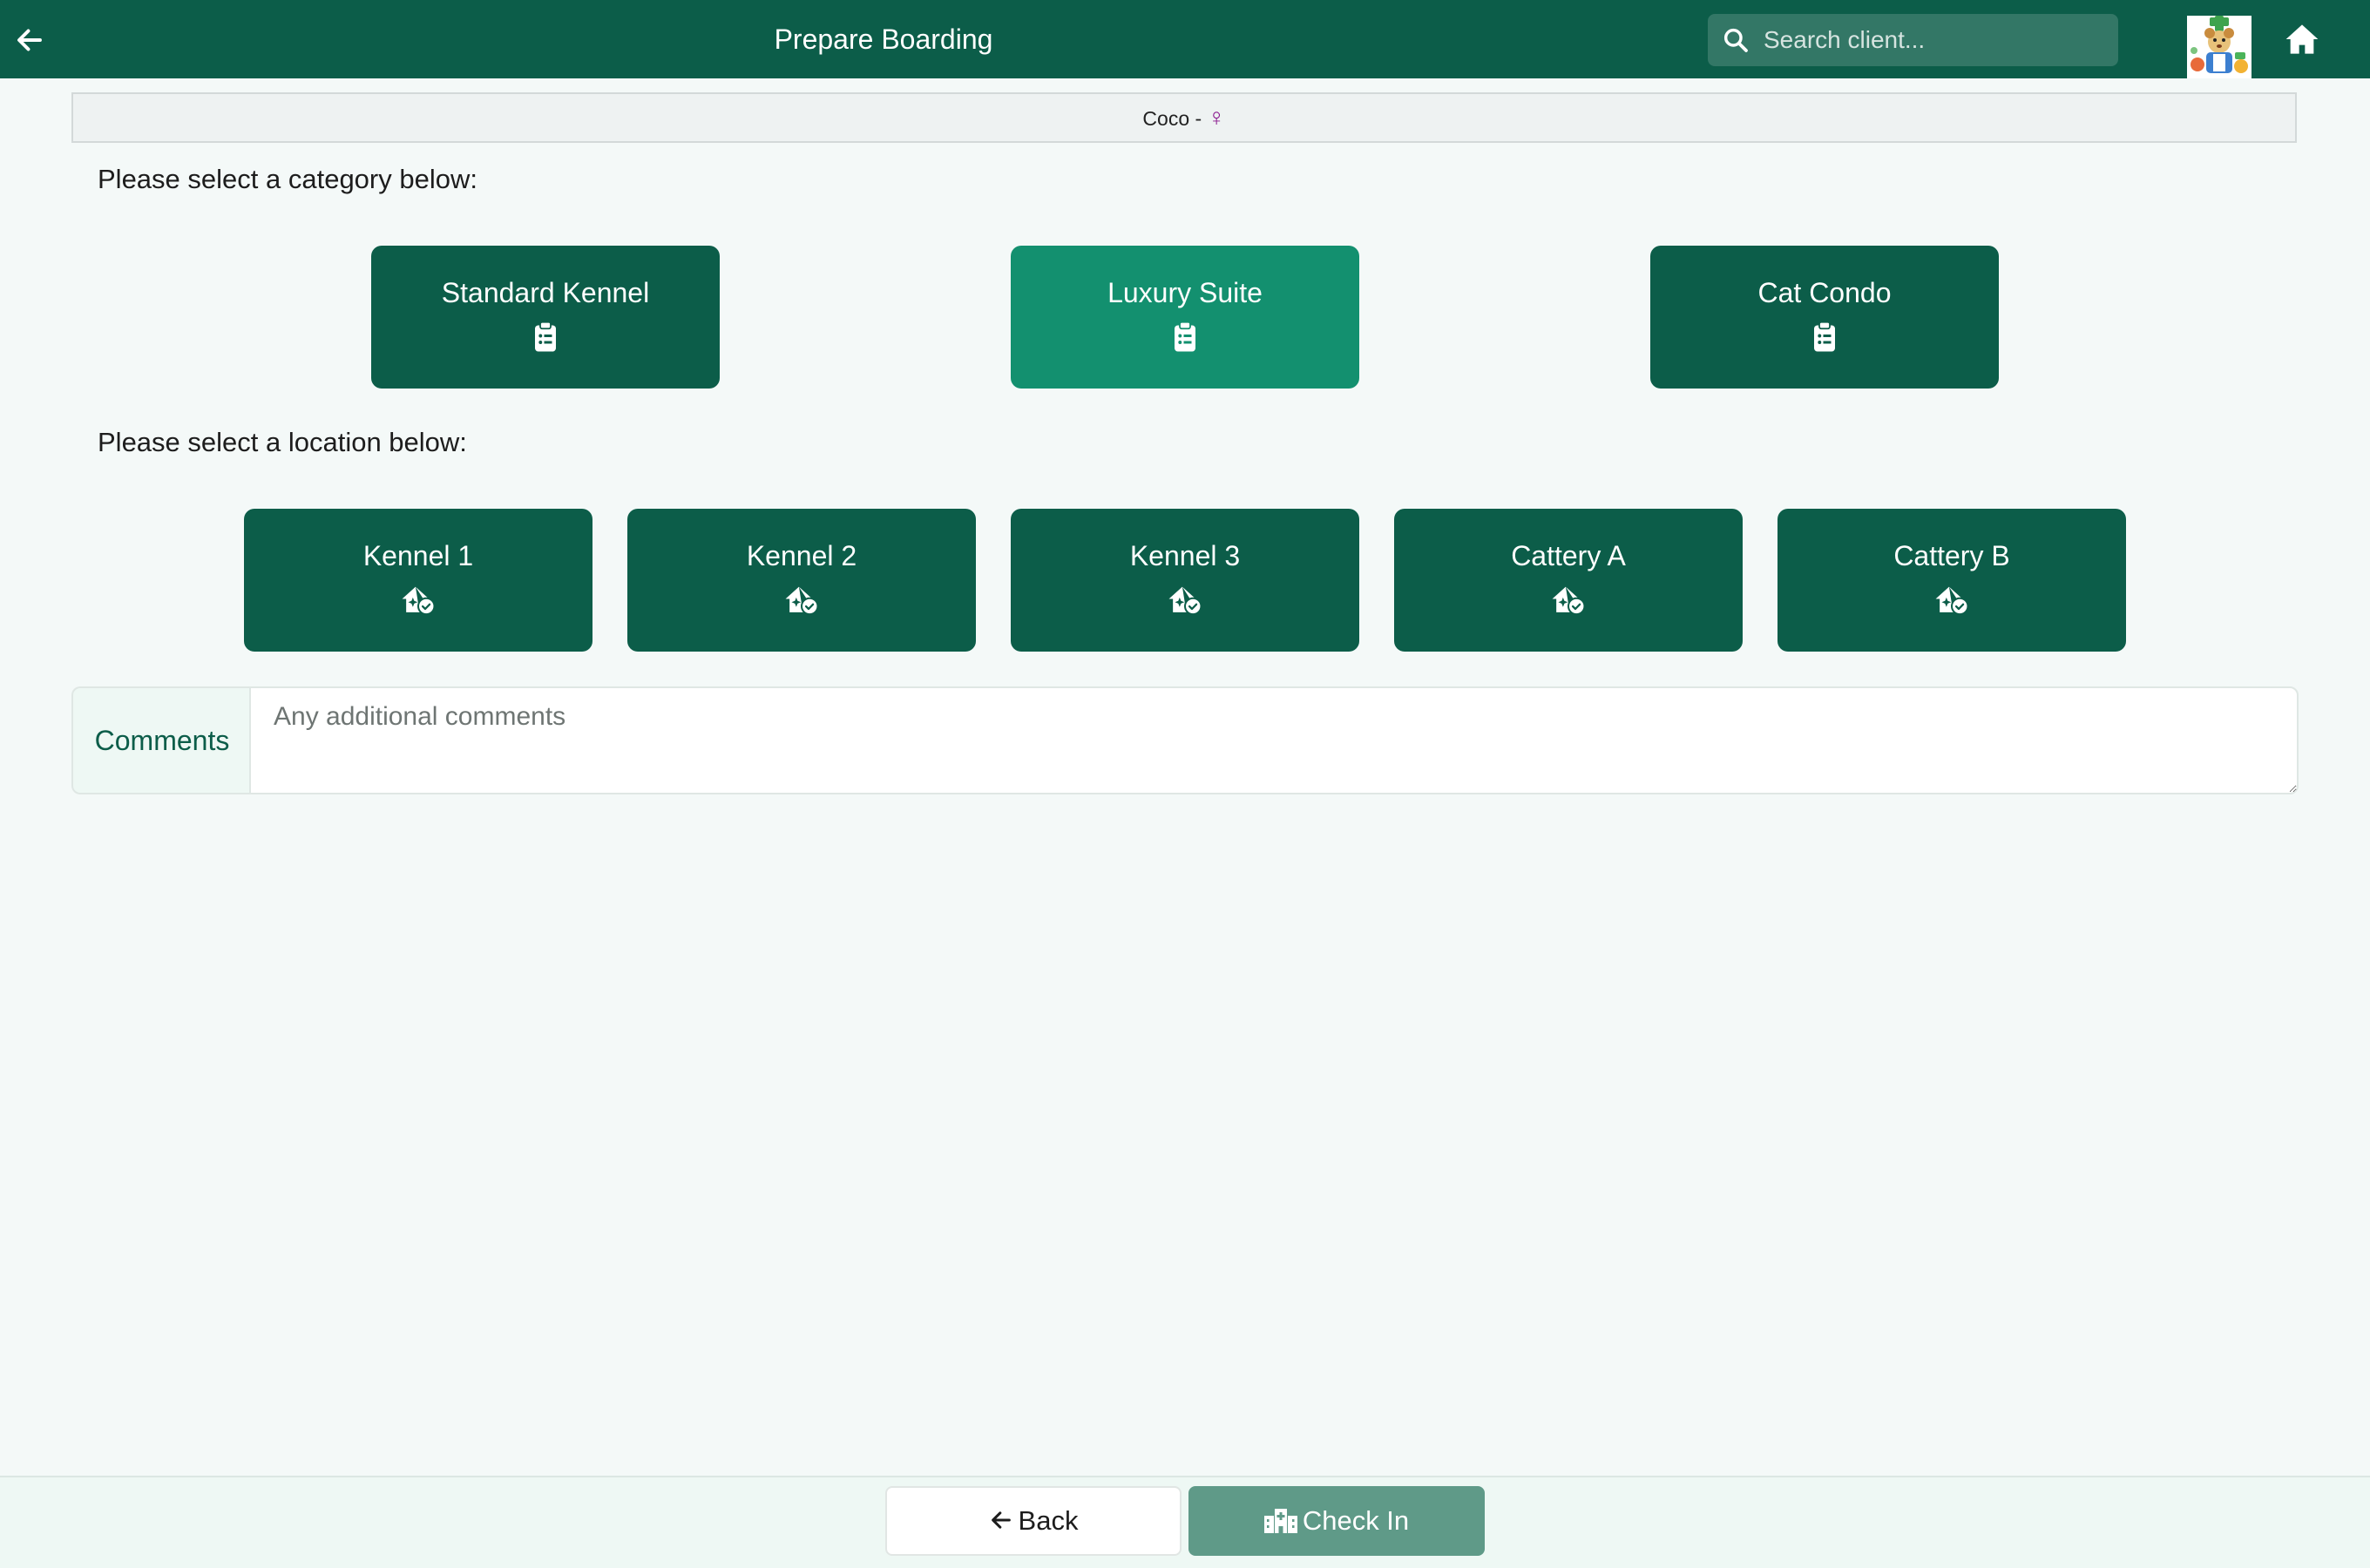 The width and height of the screenshot is (2370, 1568). I want to click on back-button: Back, so click(1033, 1521).